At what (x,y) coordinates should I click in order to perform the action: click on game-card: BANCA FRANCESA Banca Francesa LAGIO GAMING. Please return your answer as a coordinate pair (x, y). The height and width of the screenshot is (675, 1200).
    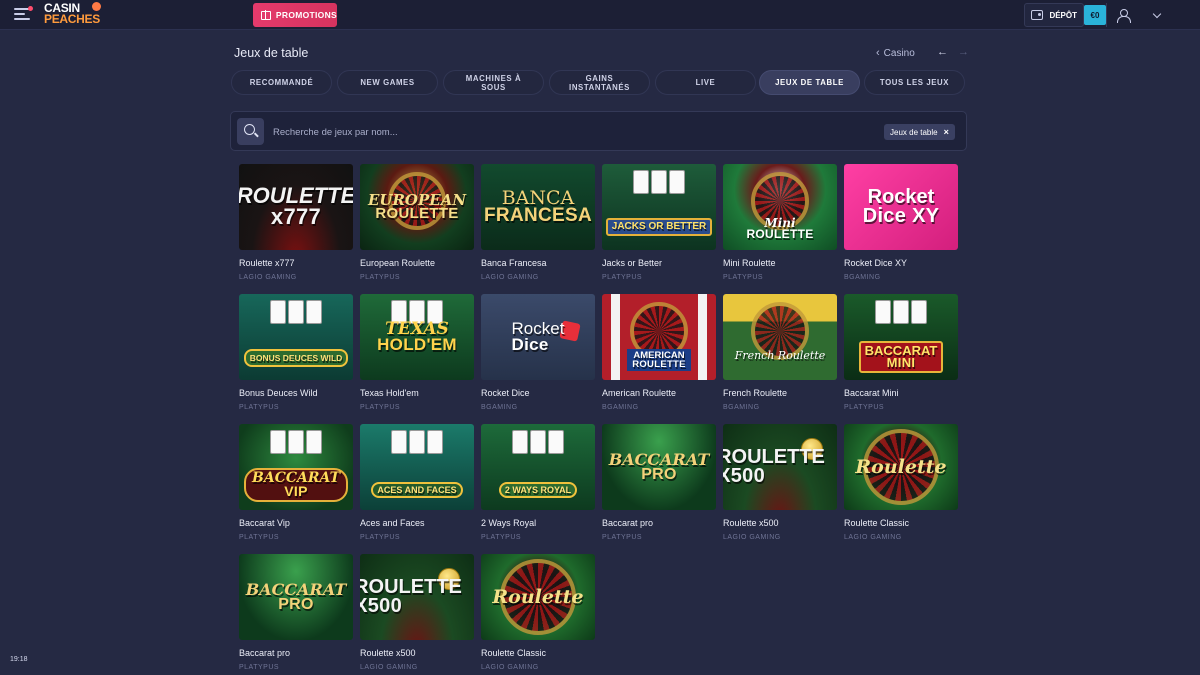
    Looking at the image, I should click on (538, 222).